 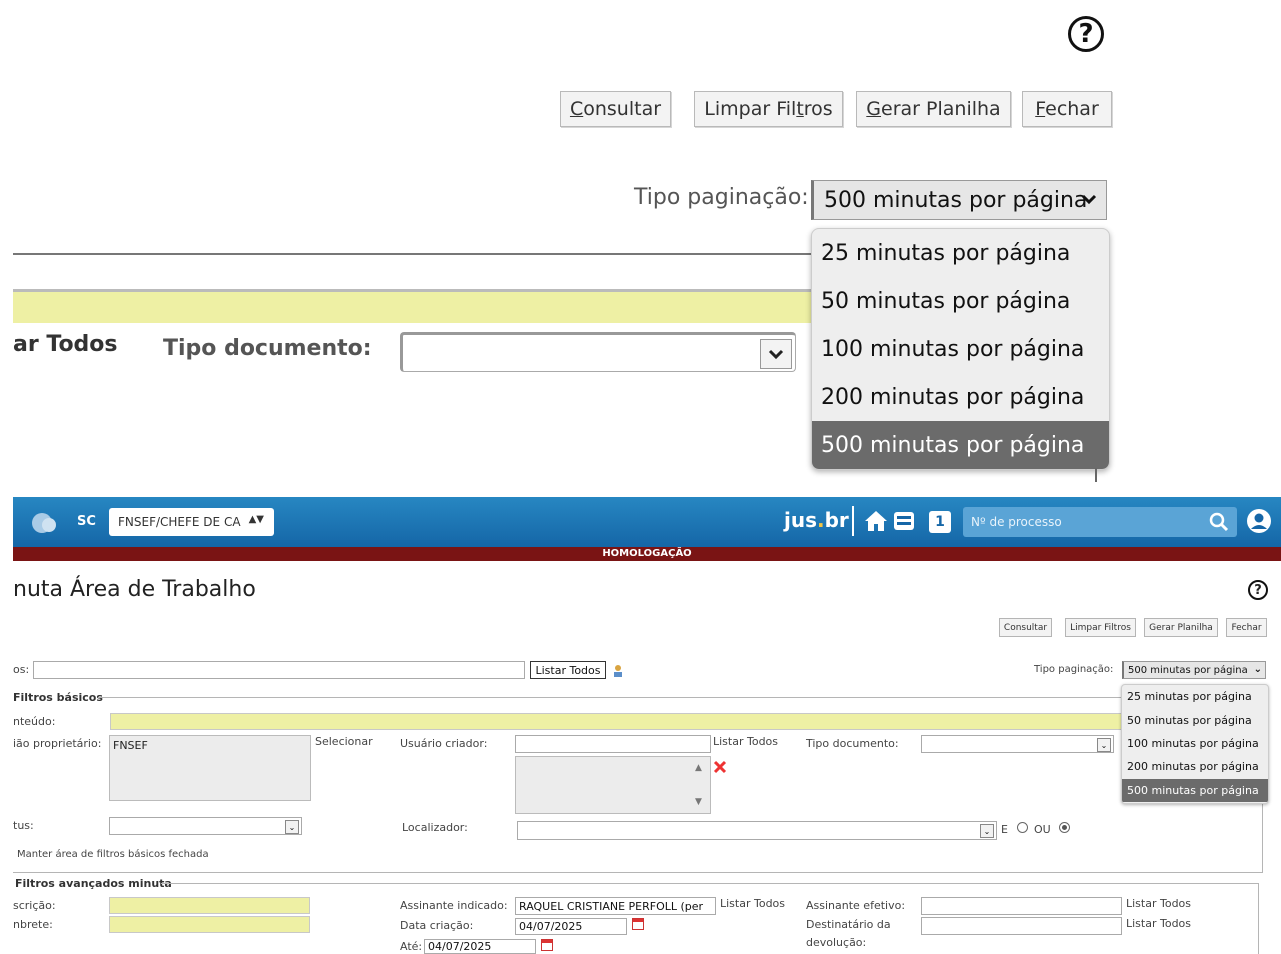 What do you see at coordinates (613, 785) in the screenshot?
I see `usuario-list` at bounding box center [613, 785].